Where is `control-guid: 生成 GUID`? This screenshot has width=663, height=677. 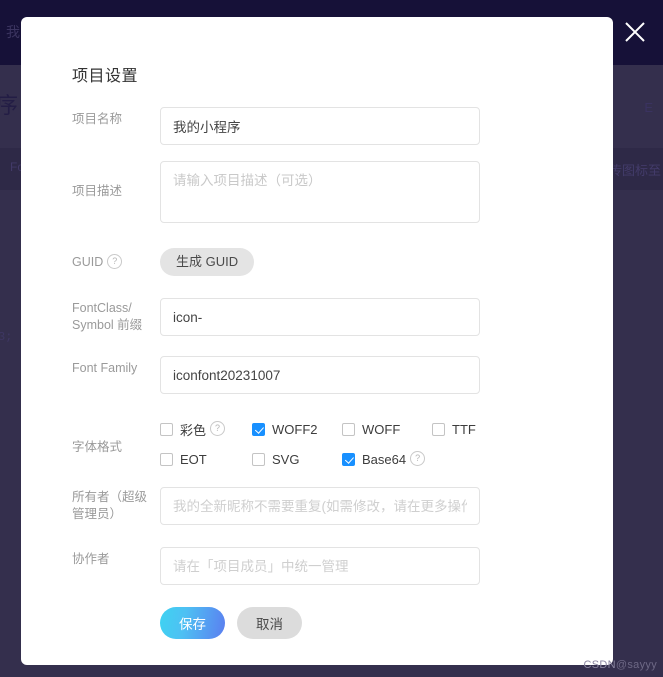
control-guid: 生成 GUID is located at coordinates (386, 262).